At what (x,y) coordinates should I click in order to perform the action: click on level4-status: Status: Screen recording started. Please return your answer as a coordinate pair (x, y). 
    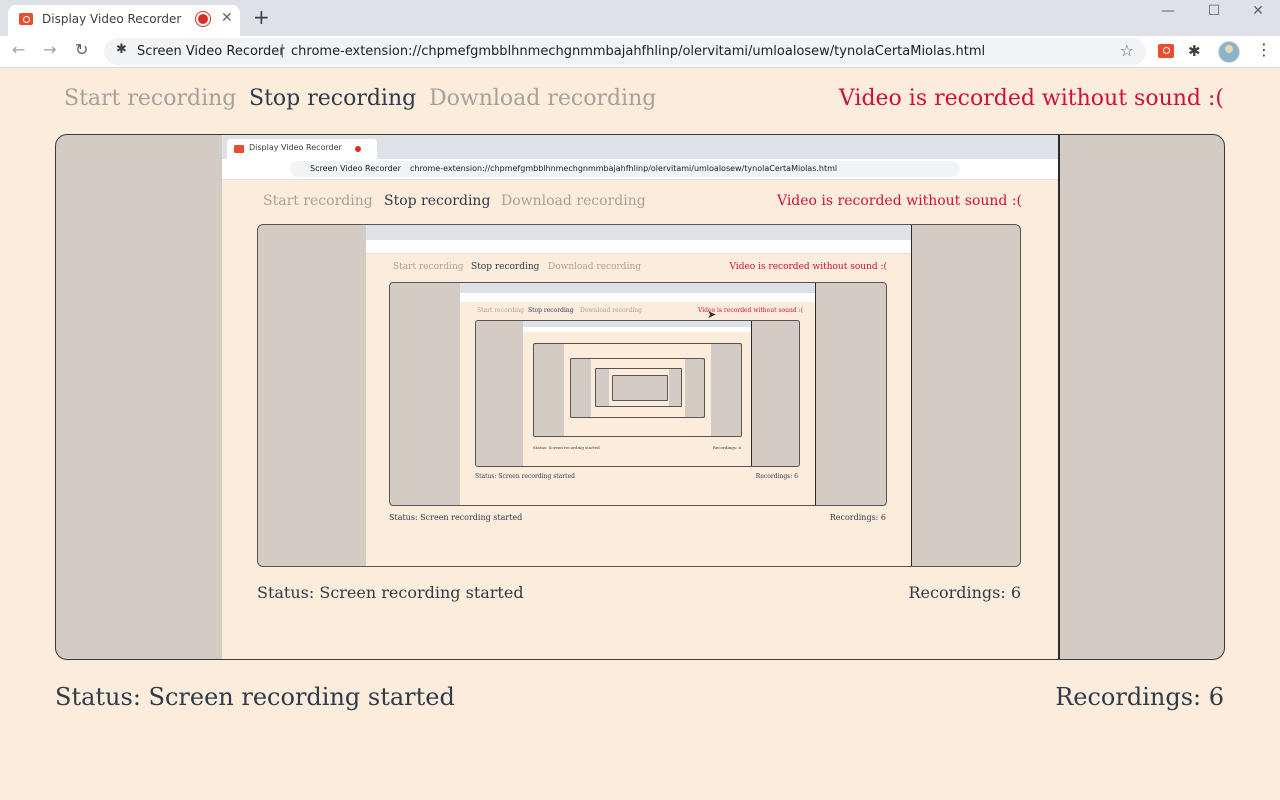
    Looking at the image, I should click on (566, 447).